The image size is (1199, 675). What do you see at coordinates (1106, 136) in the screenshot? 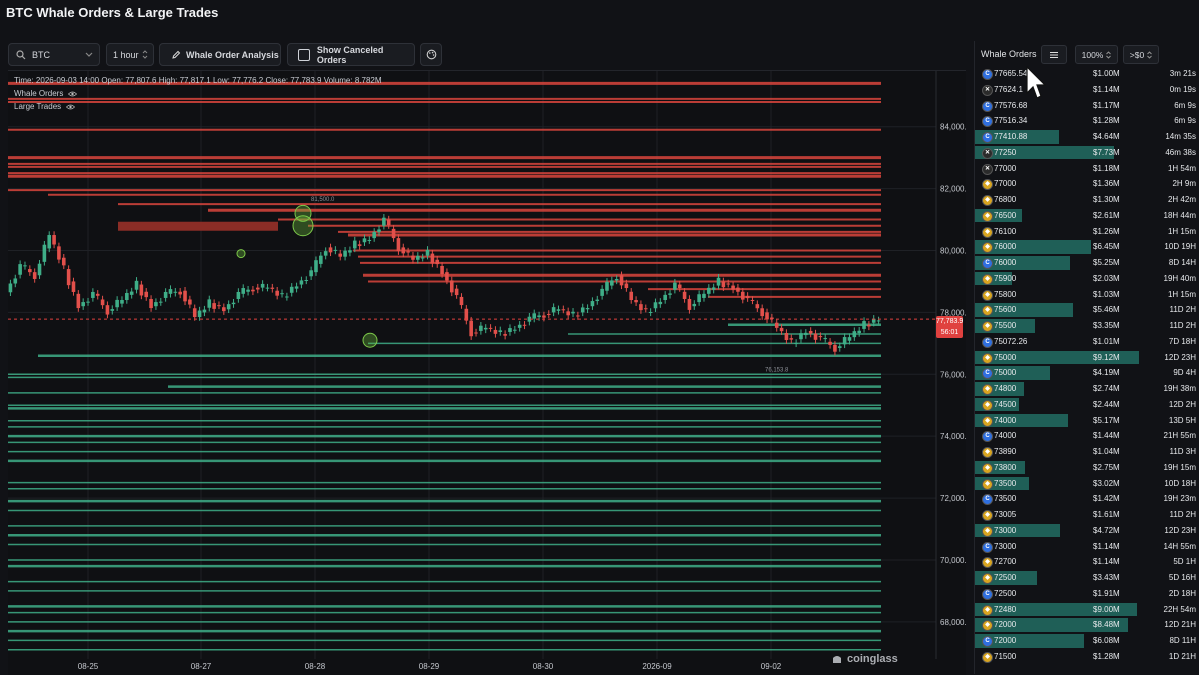
I see `order-amount: $4.64M` at bounding box center [1106, 136].